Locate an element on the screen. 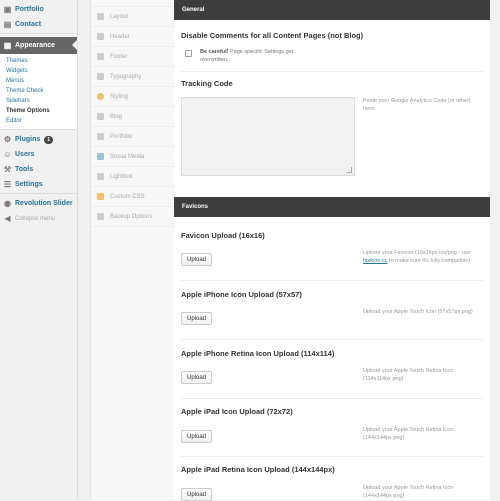  tab-portfolio: Portfolio is located at coordinates (133, 137).